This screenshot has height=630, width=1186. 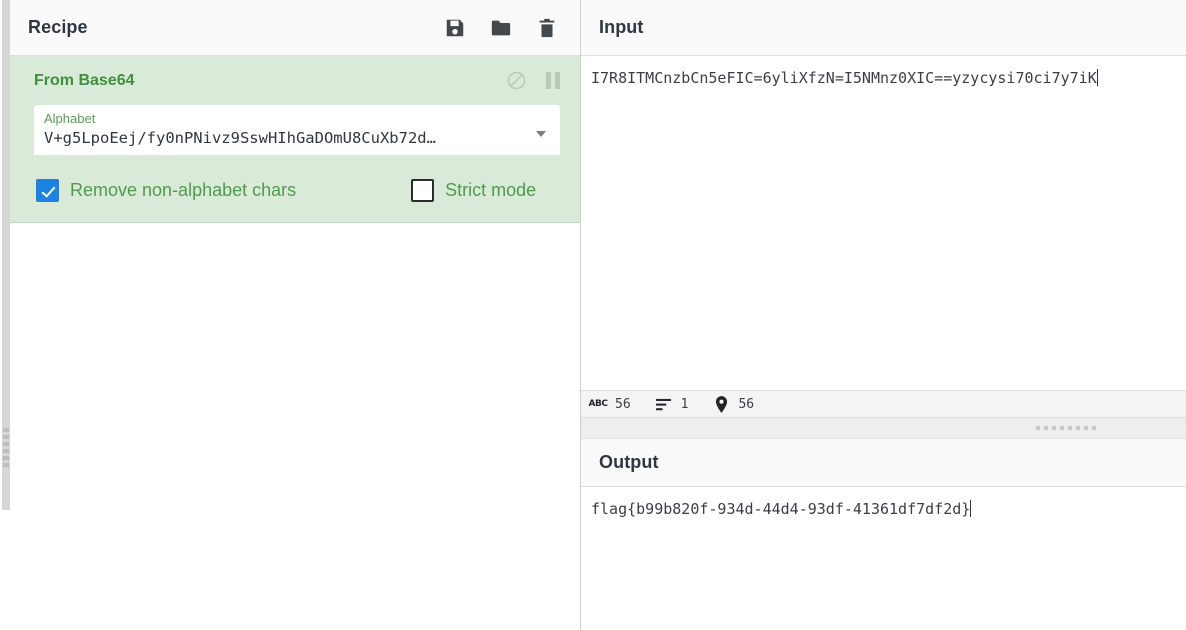 I want to click on input-title: Input, so click(x=621, y=27).